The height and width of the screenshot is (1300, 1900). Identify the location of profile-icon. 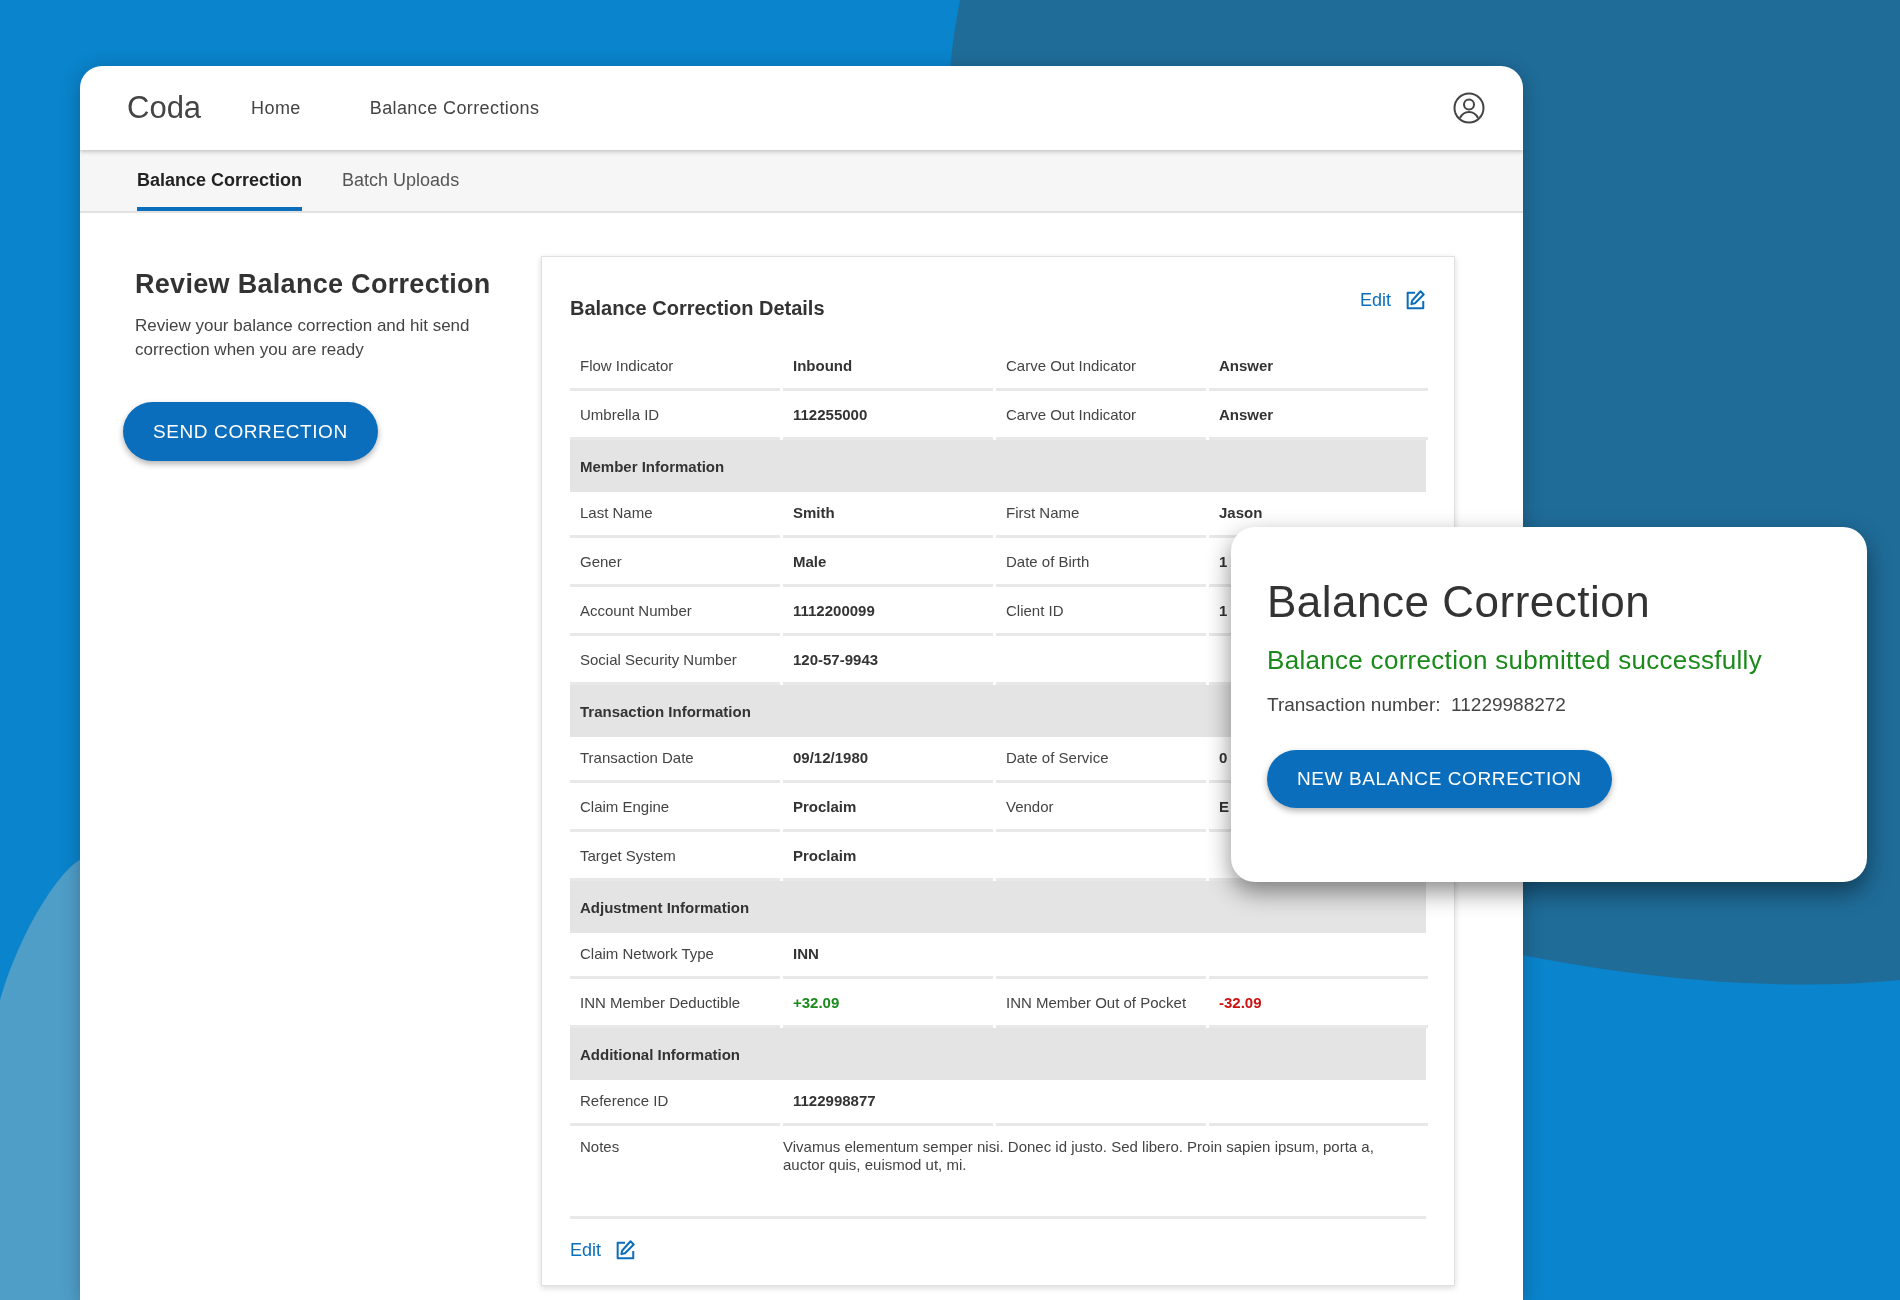
(1469, 108).